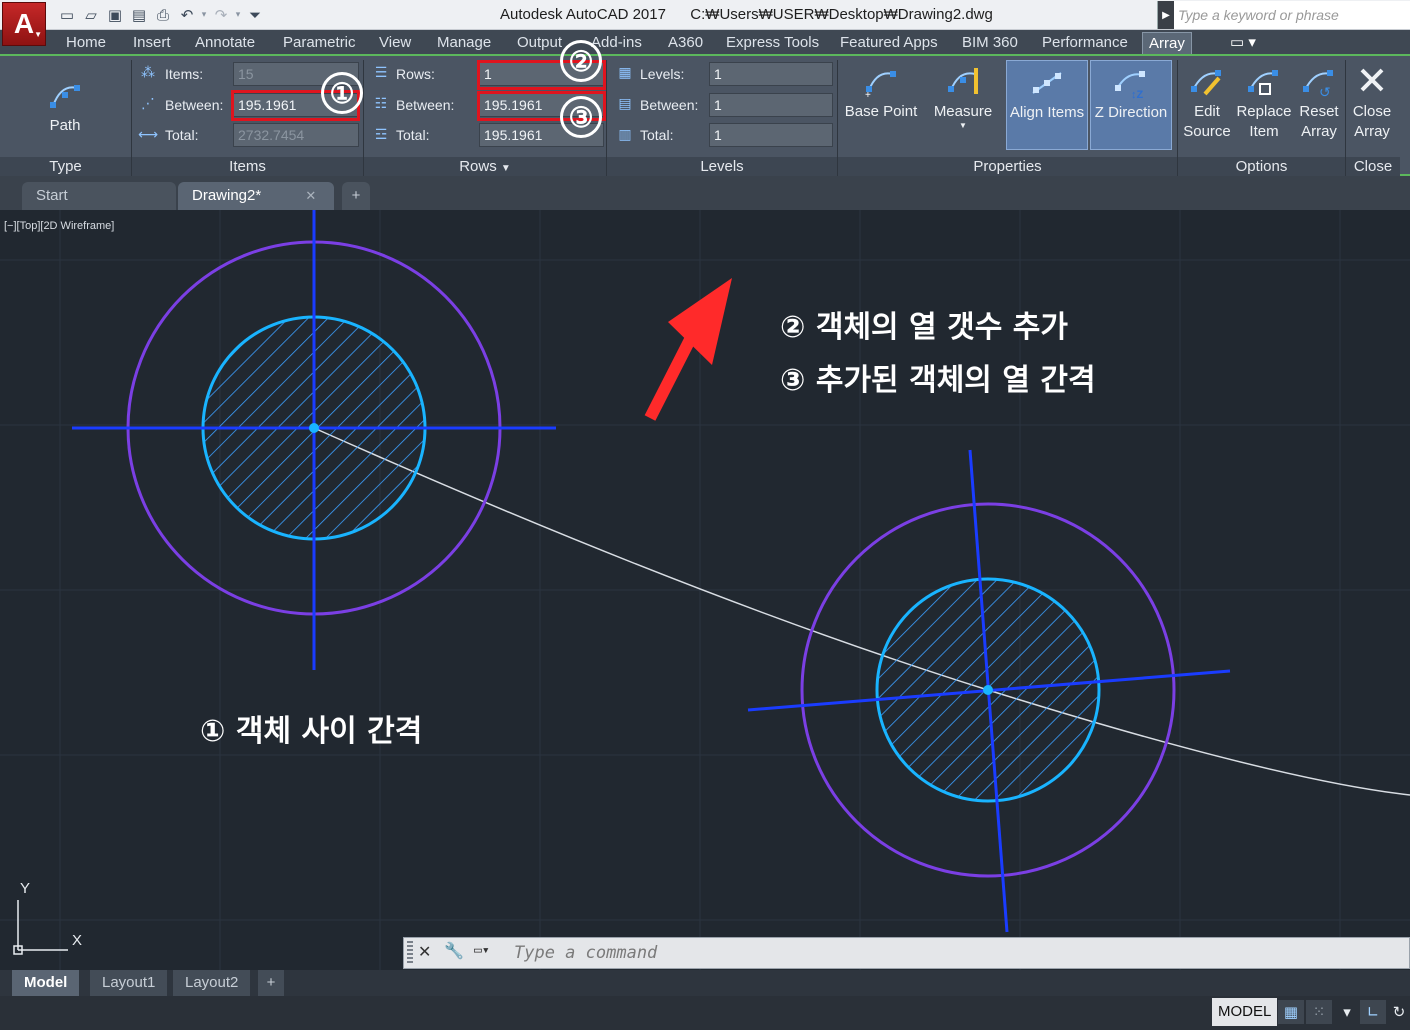 The image size is (1410, 1030). I want to click on svg-text: ↕Z, so click(1137, 94).